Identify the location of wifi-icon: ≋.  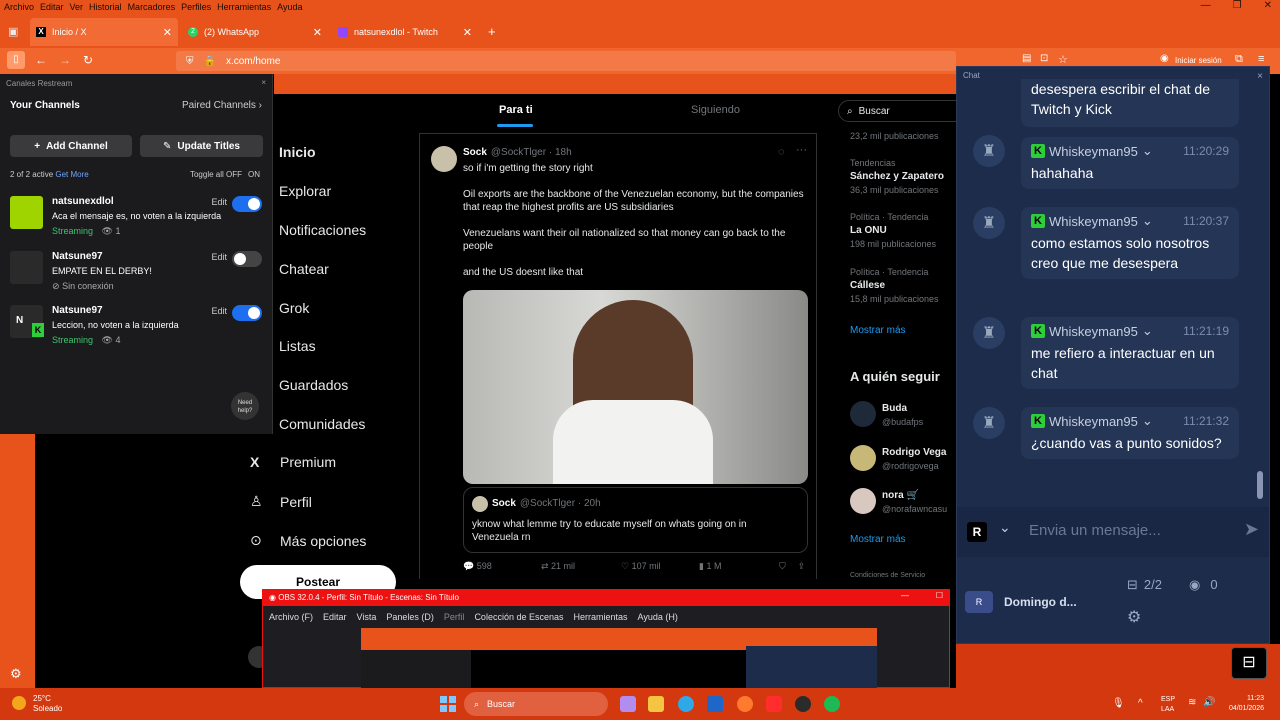
(1192, 702).